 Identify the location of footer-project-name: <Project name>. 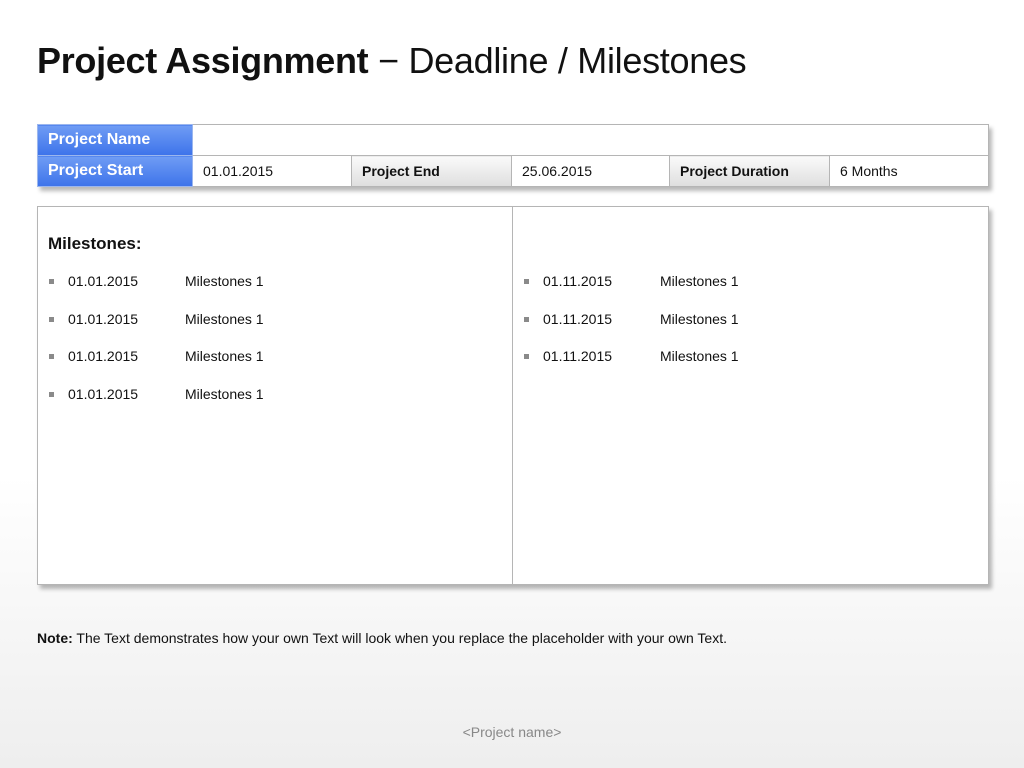
(512, 732).